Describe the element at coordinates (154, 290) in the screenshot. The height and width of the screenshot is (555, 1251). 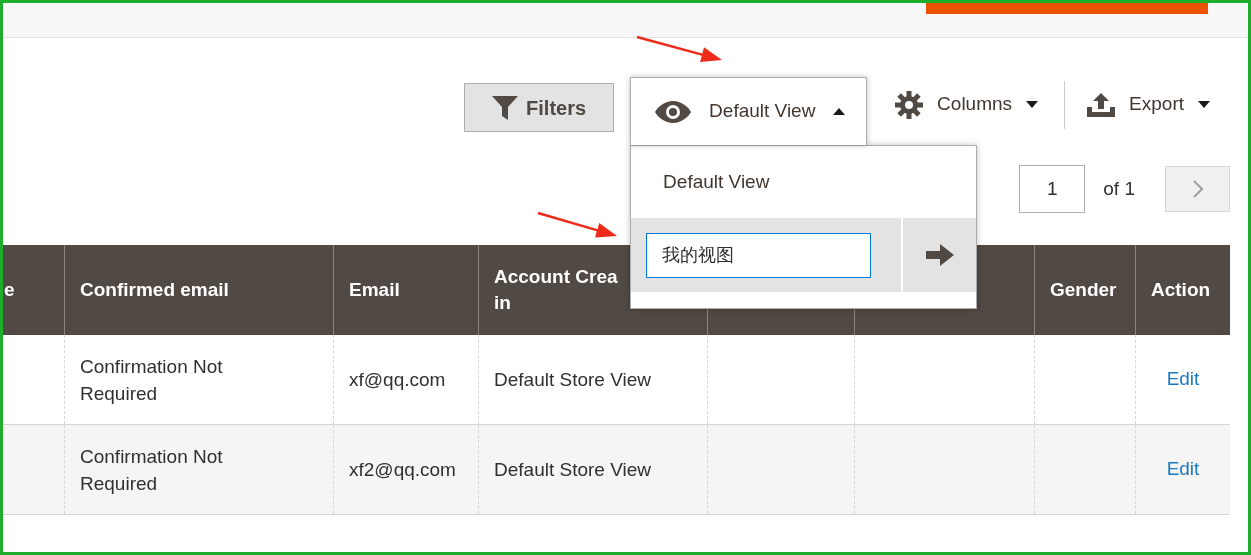
I see `column-heading: Confirmed email` at that location.